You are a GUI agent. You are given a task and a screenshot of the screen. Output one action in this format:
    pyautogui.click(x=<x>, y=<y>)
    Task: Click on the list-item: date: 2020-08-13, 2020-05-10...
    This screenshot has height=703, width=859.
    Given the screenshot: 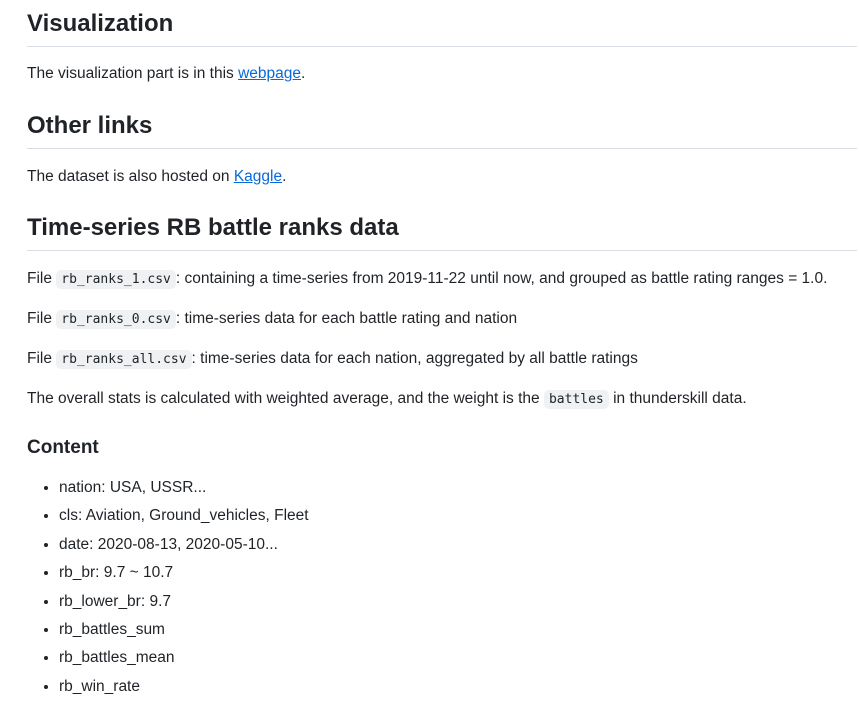 What is the action you would take?
    pyautogui.click(x=184, y=545)
    